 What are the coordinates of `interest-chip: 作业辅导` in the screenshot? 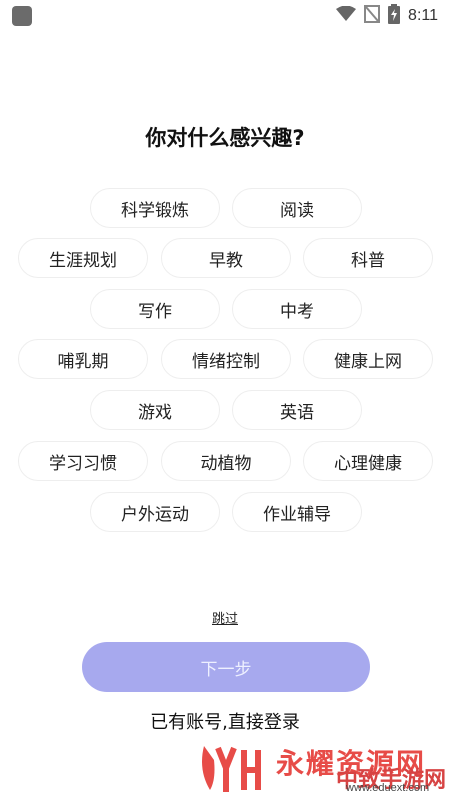 It's located at (297, 512).